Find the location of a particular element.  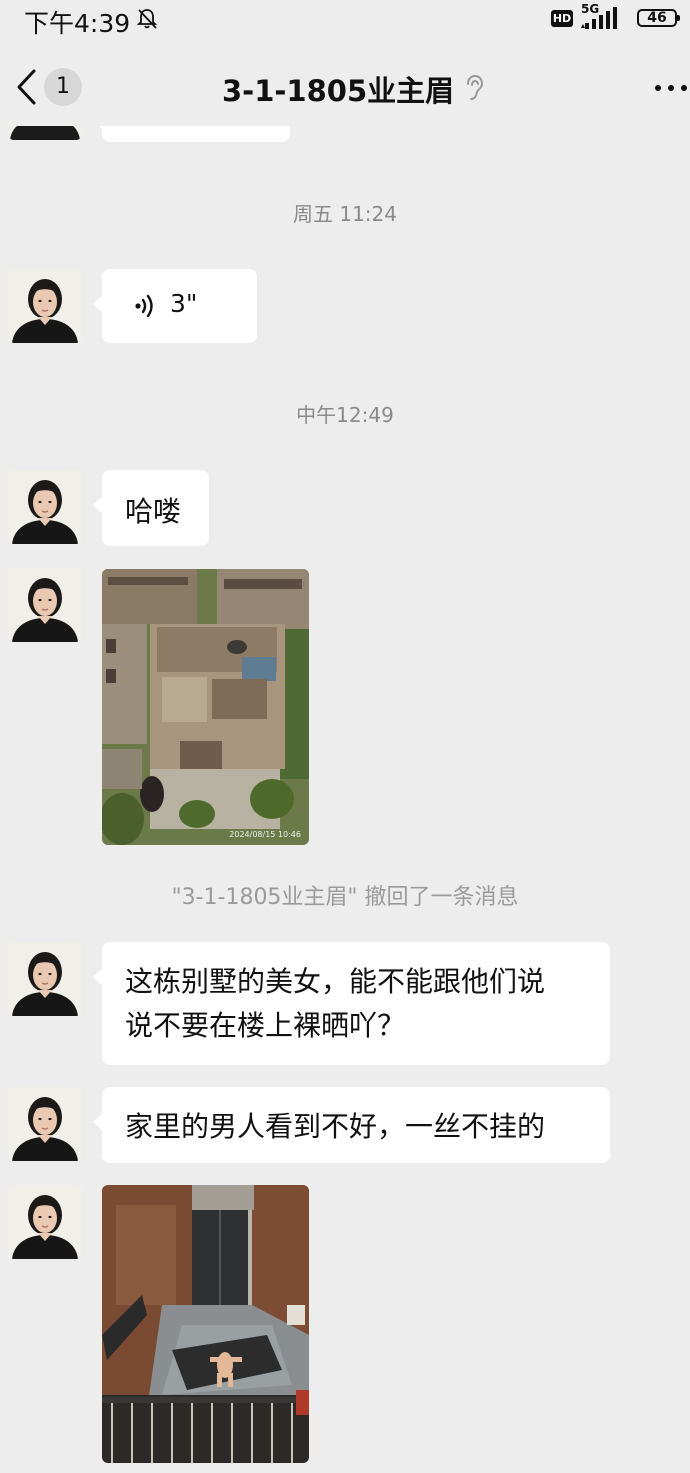

status-time: 下午4:39 is located at coordinates (77, 23).